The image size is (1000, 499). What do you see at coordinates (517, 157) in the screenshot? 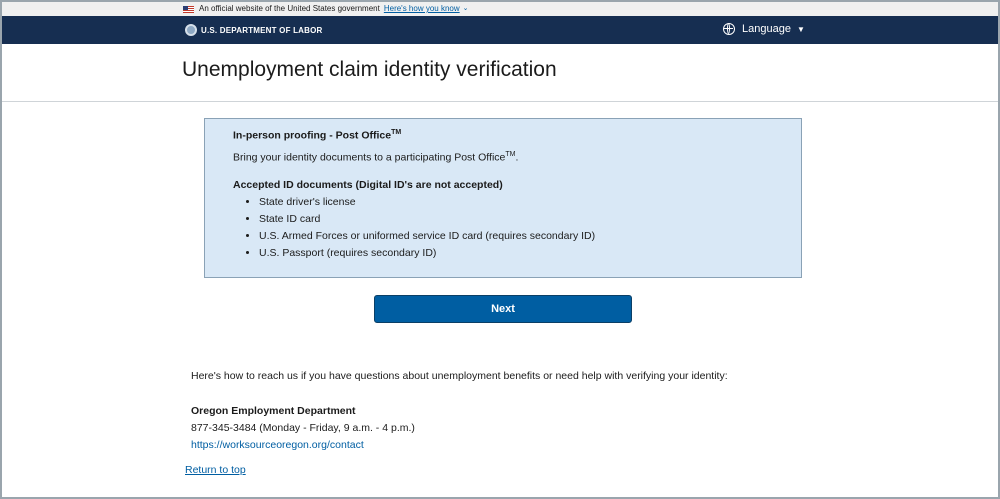
I see `info-body-end: .` at bounding box center [517, 157].